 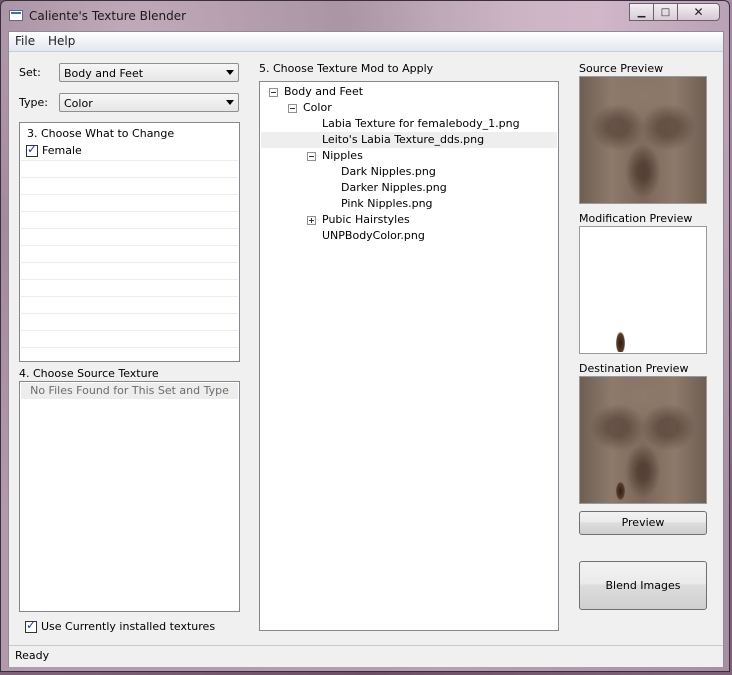 What do you see at coordinates (366, 656) in the screenshot?
I see `status-bar: Ready` at bounding box center [366, 656].